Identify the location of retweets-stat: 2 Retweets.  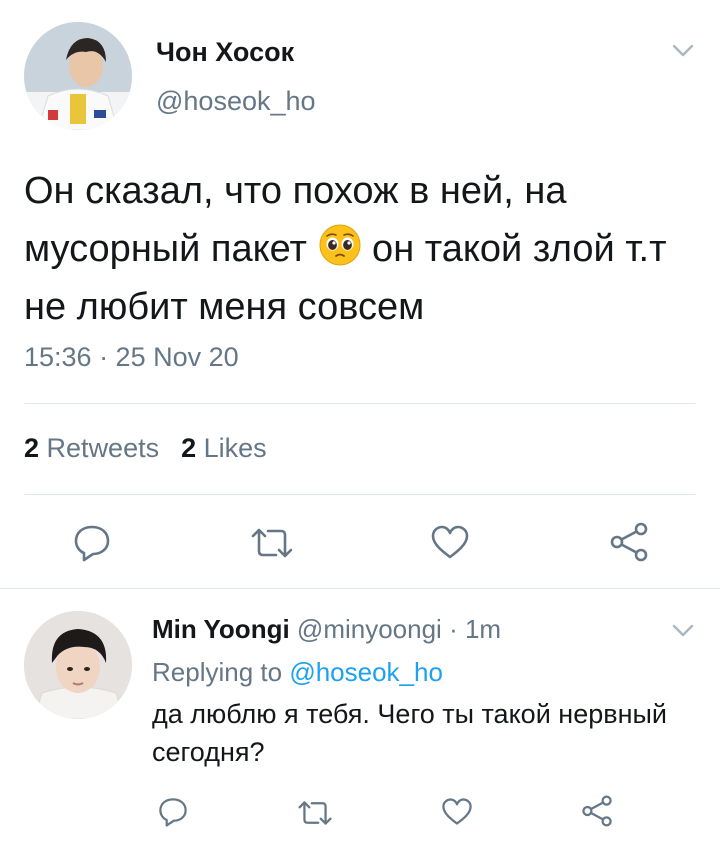
(91, 448).